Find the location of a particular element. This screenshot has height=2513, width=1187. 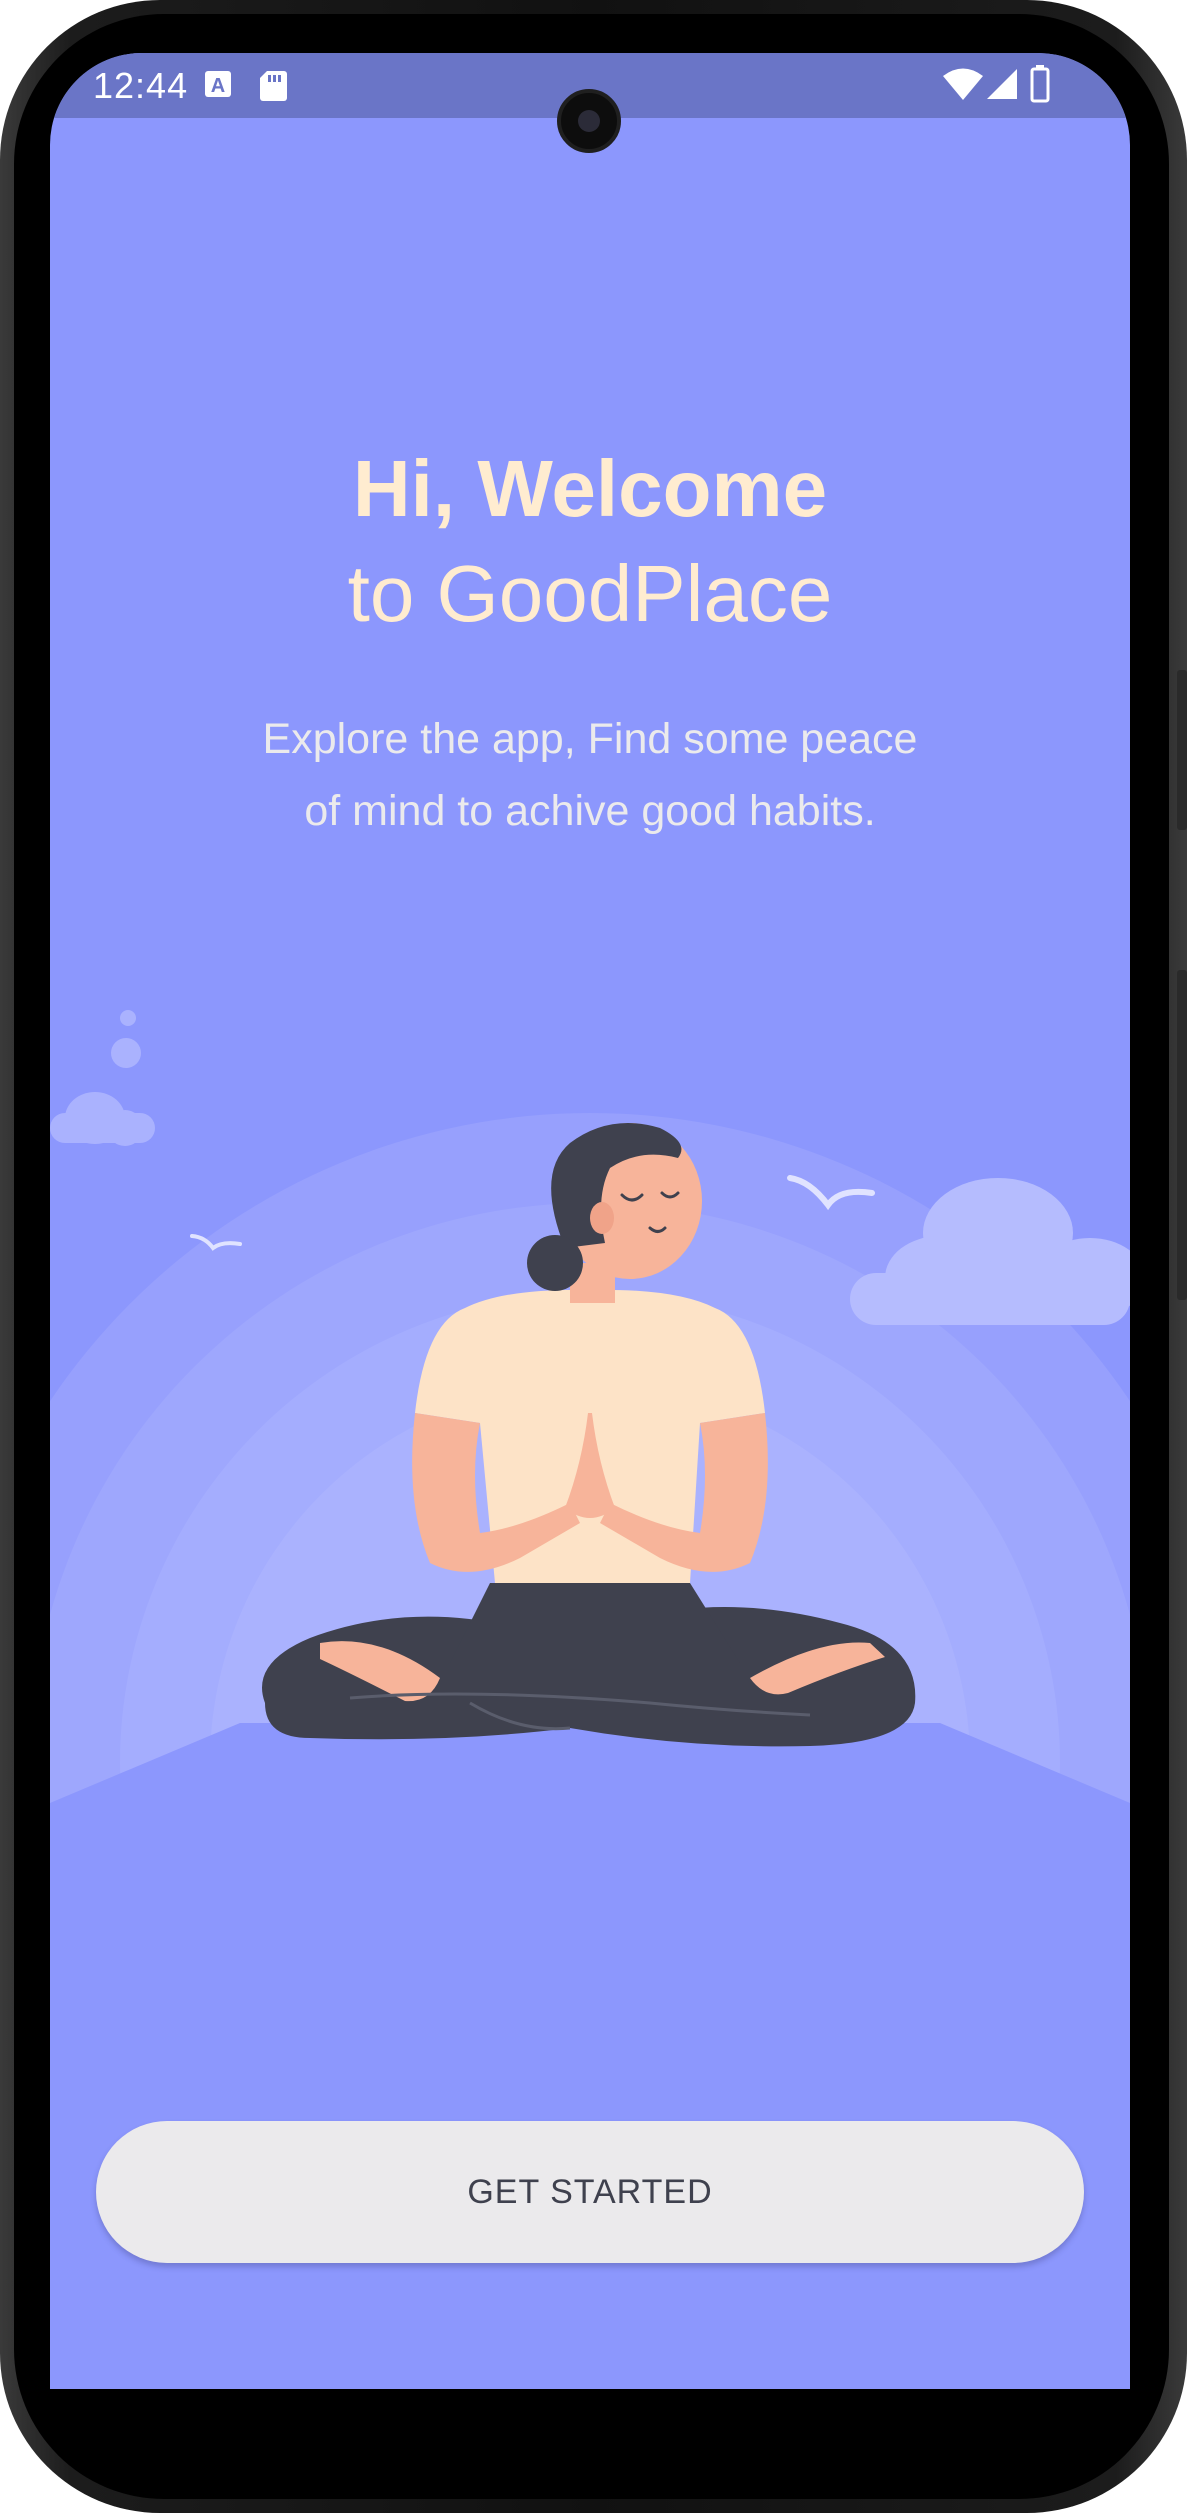

wifi-icon is located at coordinates (963, 84).